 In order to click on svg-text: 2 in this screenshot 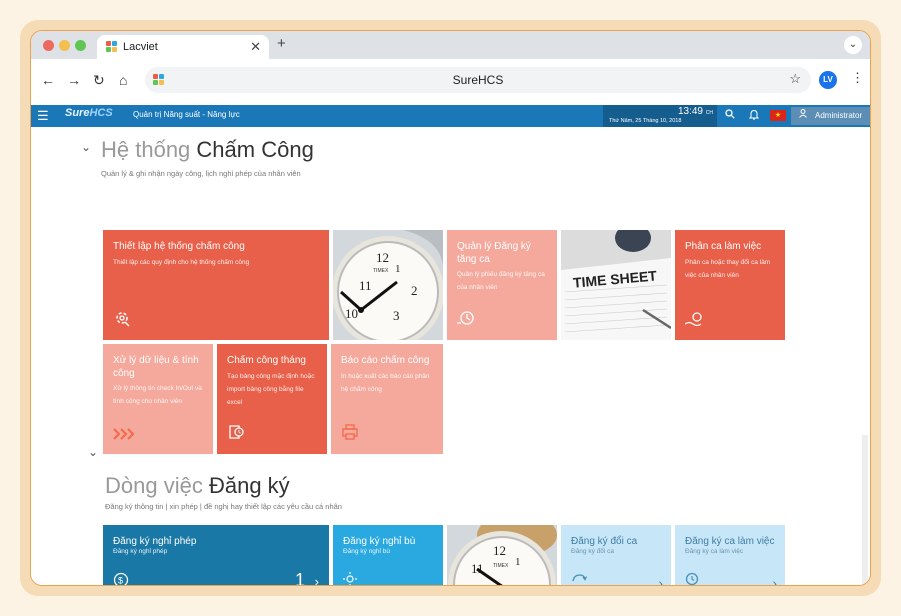, I will do `click(414, 290)`.